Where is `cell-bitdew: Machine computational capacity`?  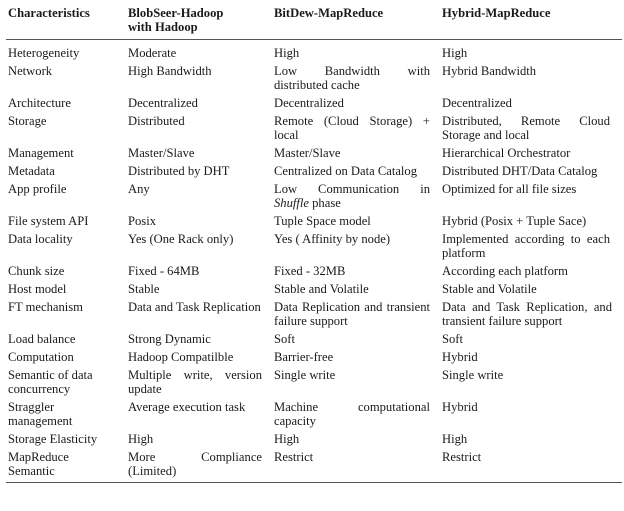 cell-bitdew: Machine computational capacity is located at coordinates (352, 414).